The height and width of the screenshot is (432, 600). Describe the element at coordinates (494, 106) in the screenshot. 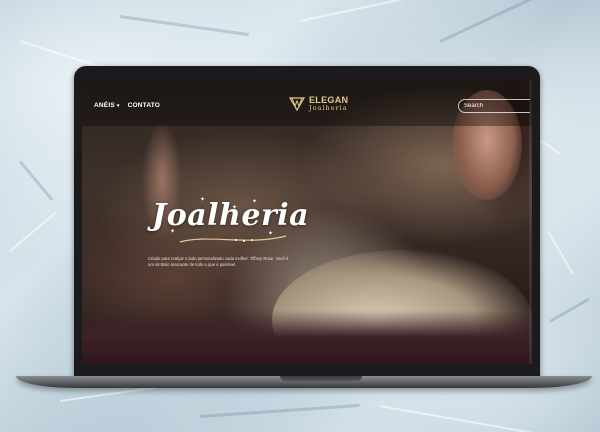

I see `search-input` at that location.